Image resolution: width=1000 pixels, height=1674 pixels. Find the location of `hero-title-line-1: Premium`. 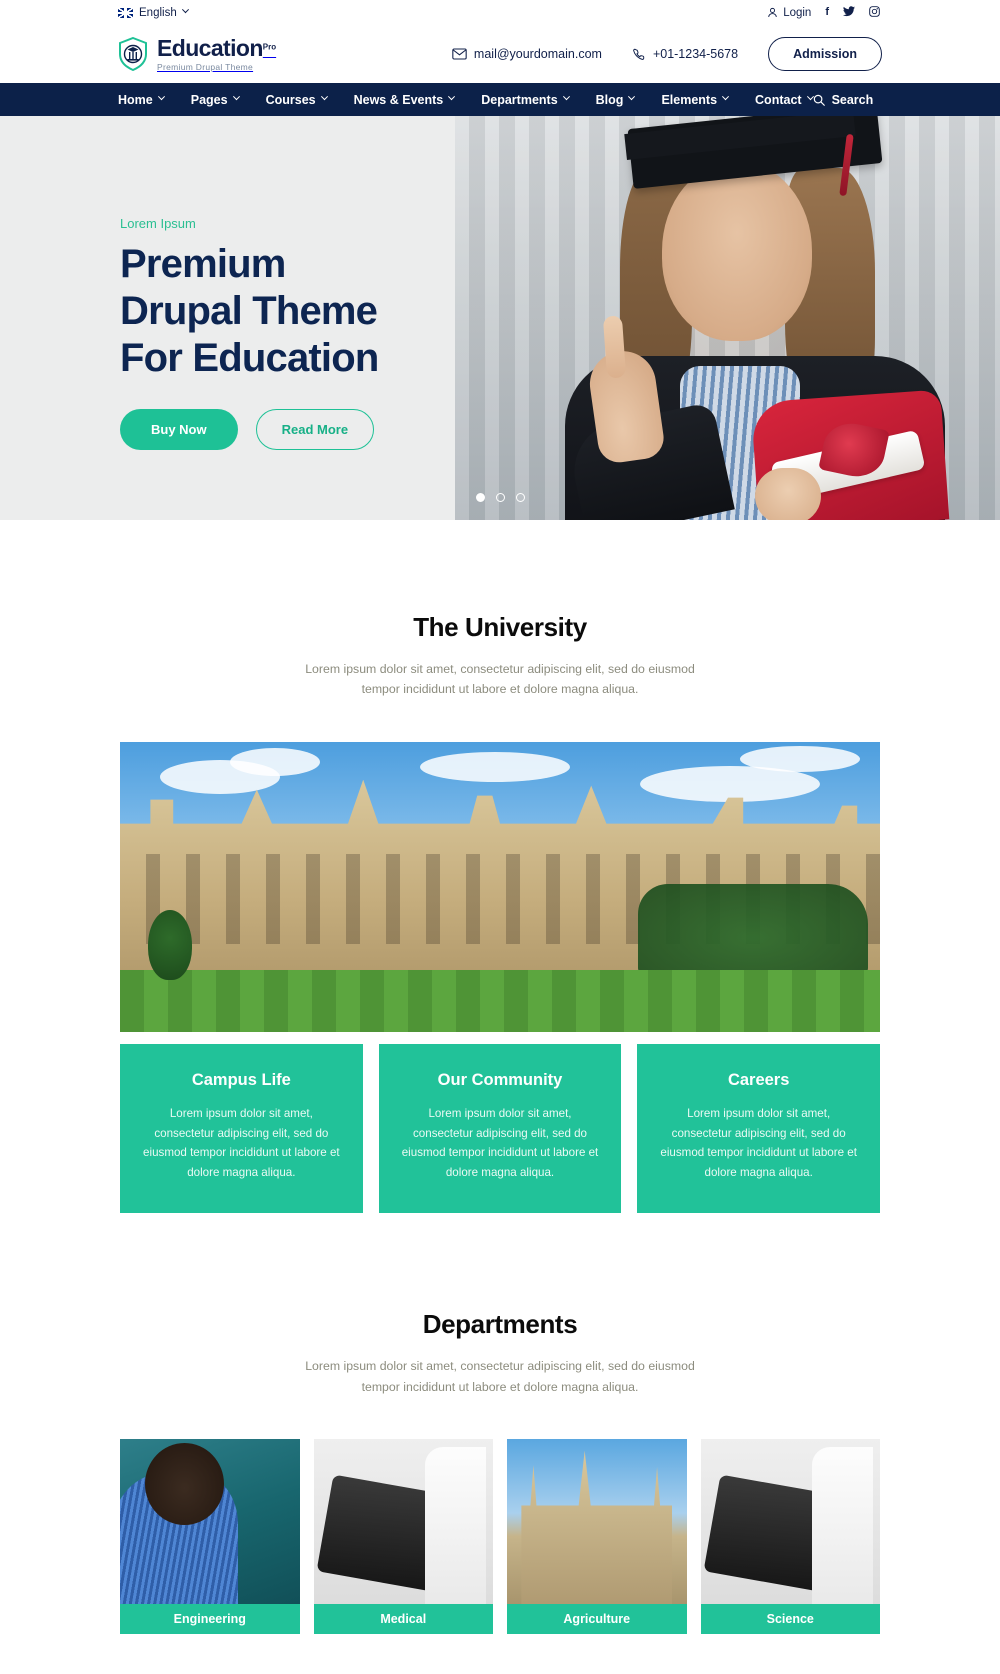

hero-title-line-1: Premium is located at coordinates (203, 264).